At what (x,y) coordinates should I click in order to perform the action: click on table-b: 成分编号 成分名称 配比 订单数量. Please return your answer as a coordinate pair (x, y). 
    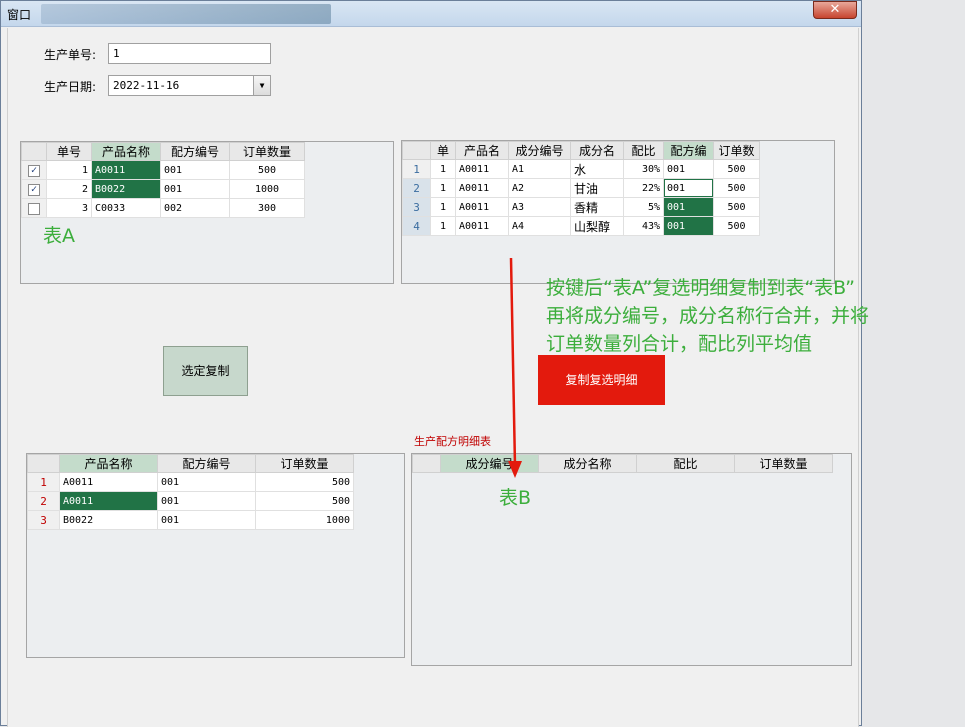
    Looking at the image, I should click on (622, 463).